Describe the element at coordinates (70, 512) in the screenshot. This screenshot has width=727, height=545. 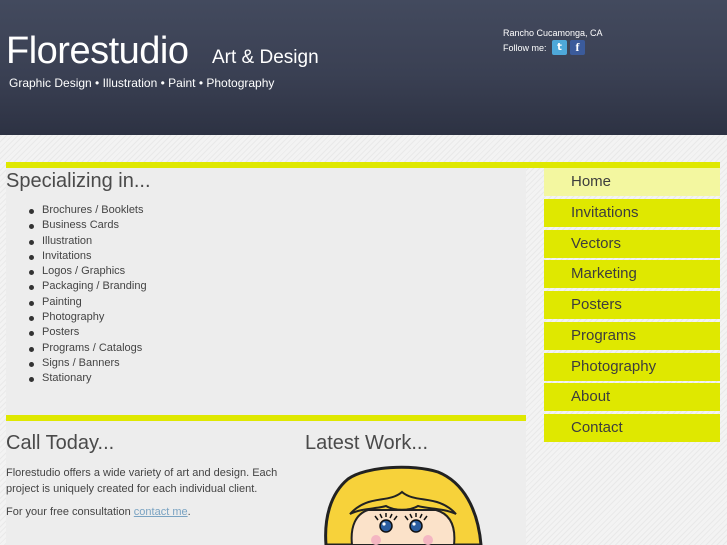
I see `consultation-prefix: For your free consultation` at that location.